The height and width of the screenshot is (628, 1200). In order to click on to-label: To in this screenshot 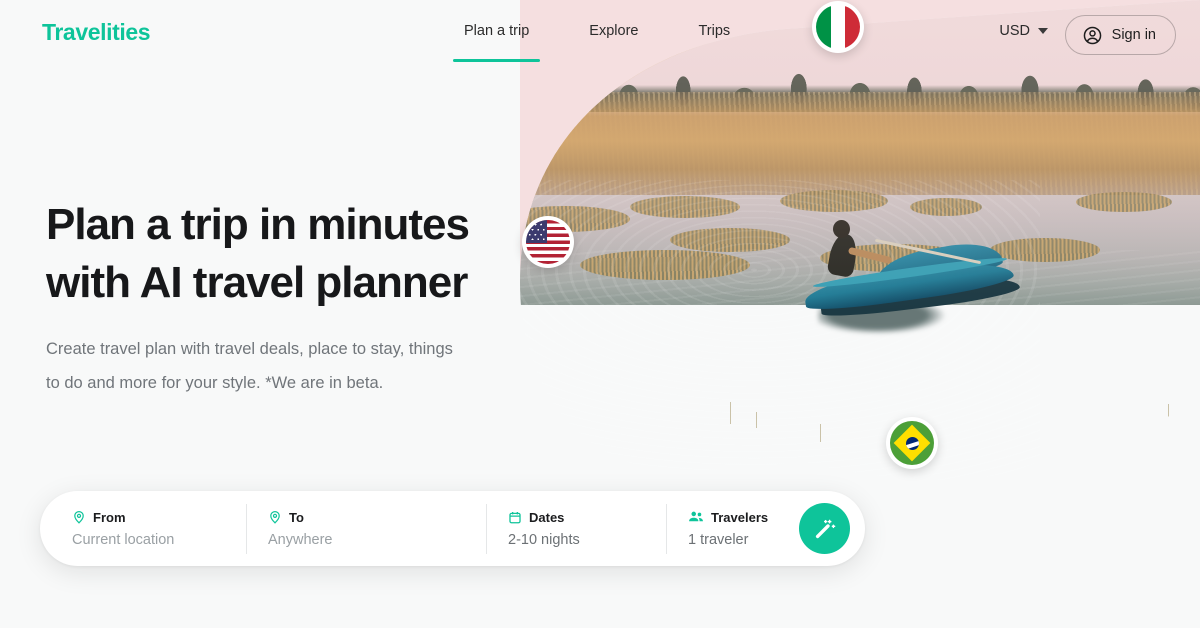, I will do `click(296, 517)`.